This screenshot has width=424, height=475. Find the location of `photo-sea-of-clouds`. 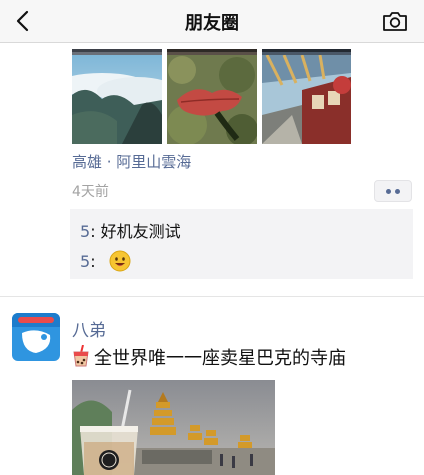

photo-sea-of-clouds is located at coordinates (117, 99).